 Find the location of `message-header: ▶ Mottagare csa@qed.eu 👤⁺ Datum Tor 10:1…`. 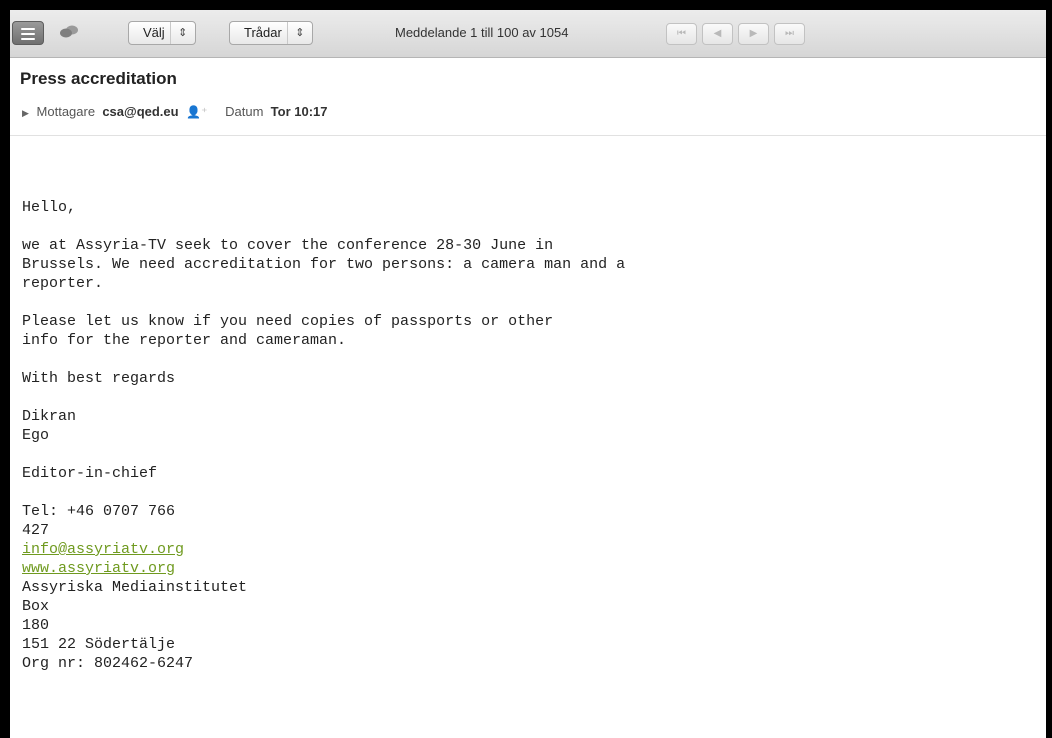

message-header: ▶ Mottagare csa@qed.eu 👤⁺ Datum Tor 10:1… is located at coordinates (175, 111).